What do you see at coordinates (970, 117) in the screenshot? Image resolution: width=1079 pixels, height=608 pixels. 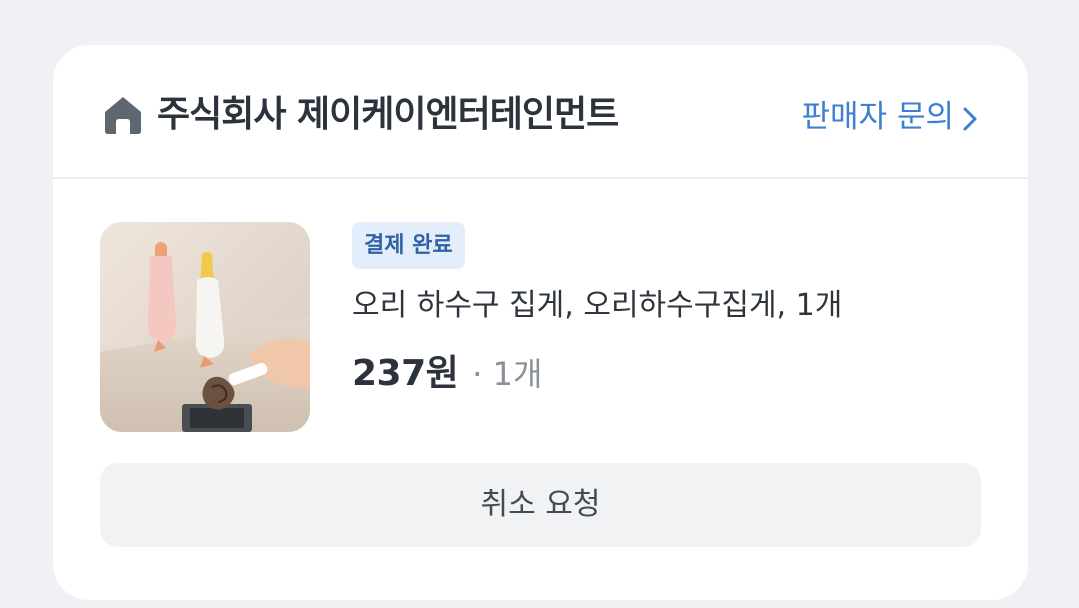 I see `chevron-right-icon` at bounding box center [970, 117].